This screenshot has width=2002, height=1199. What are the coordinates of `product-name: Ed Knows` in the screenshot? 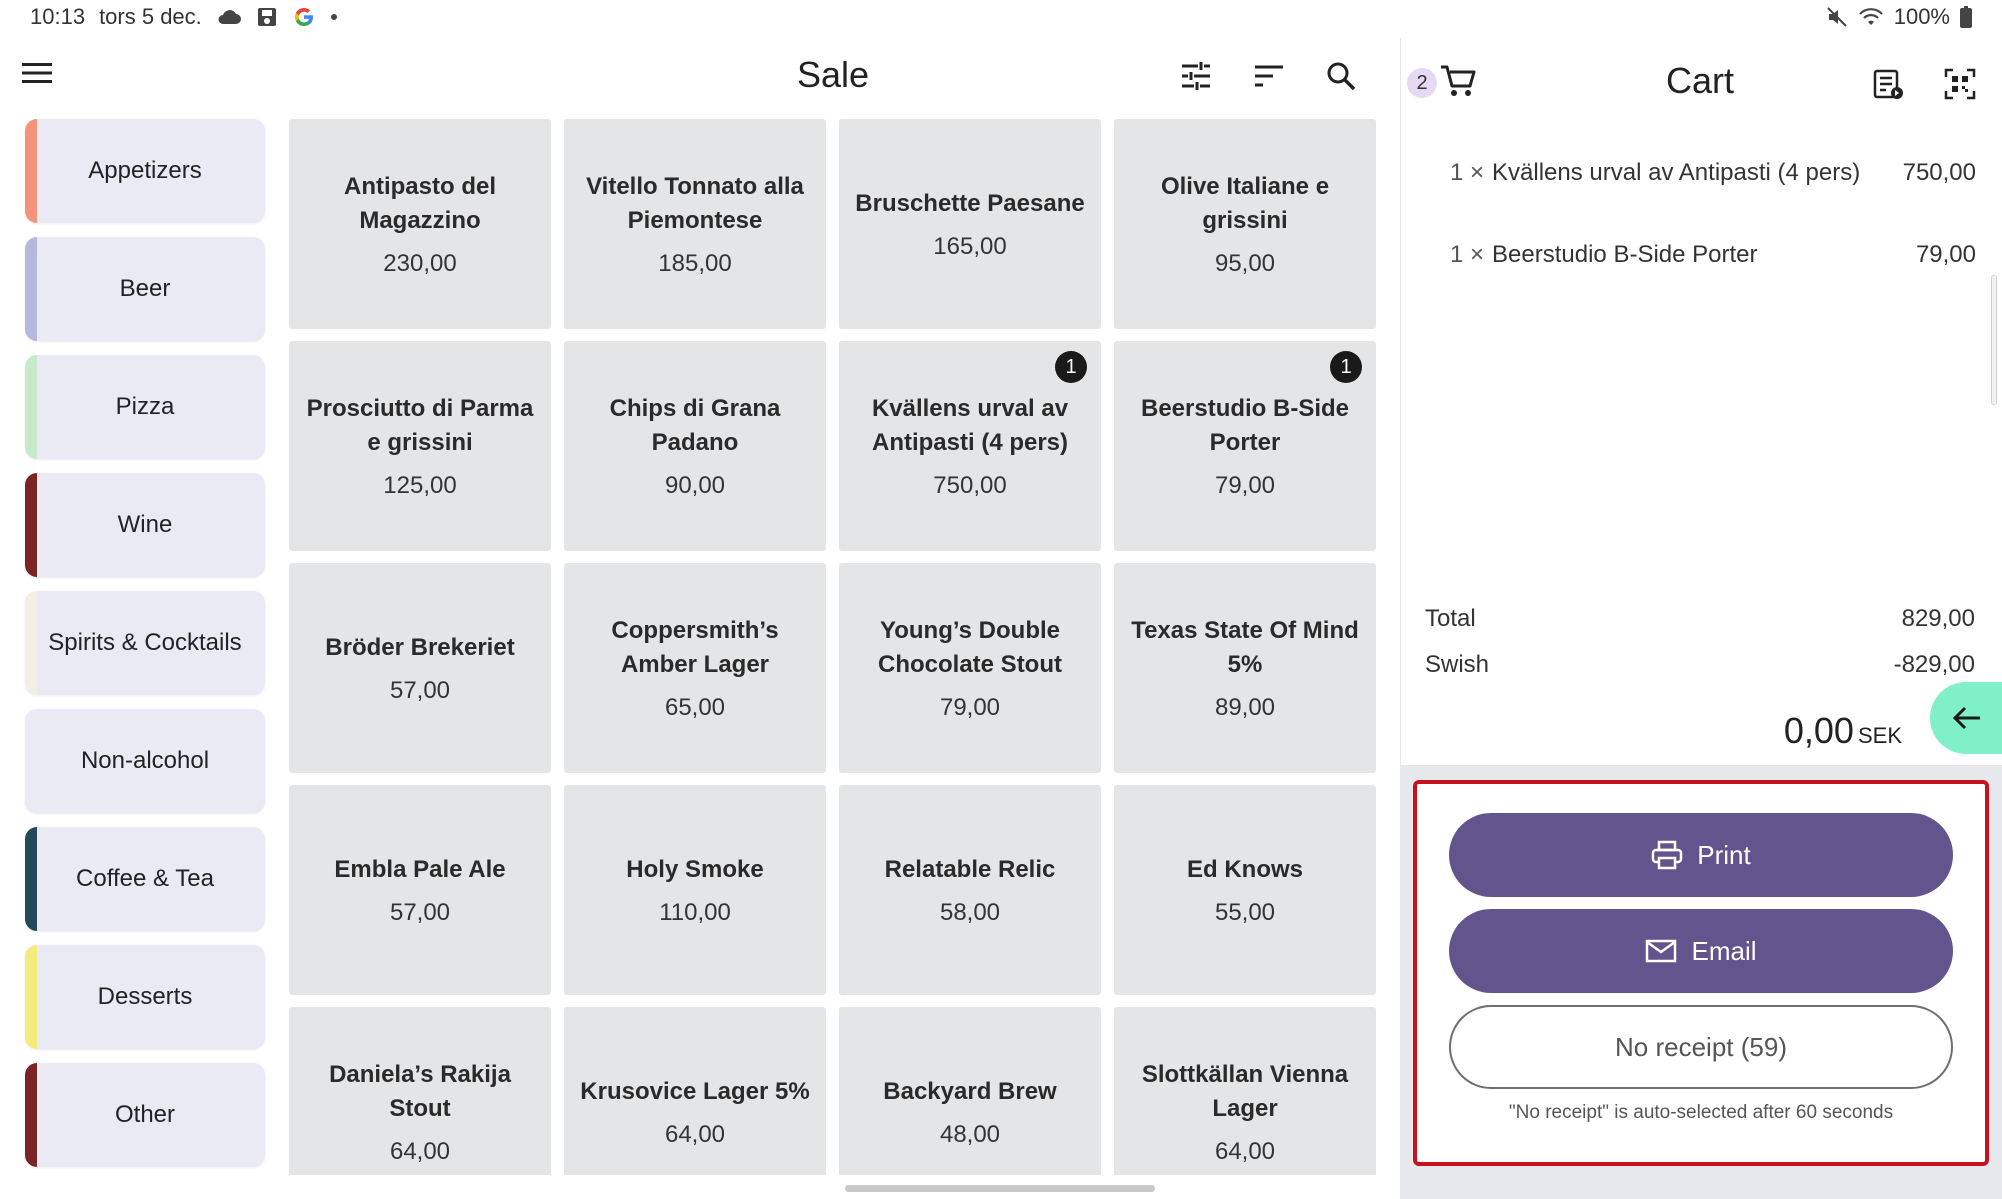 It's located at (1244, 869).